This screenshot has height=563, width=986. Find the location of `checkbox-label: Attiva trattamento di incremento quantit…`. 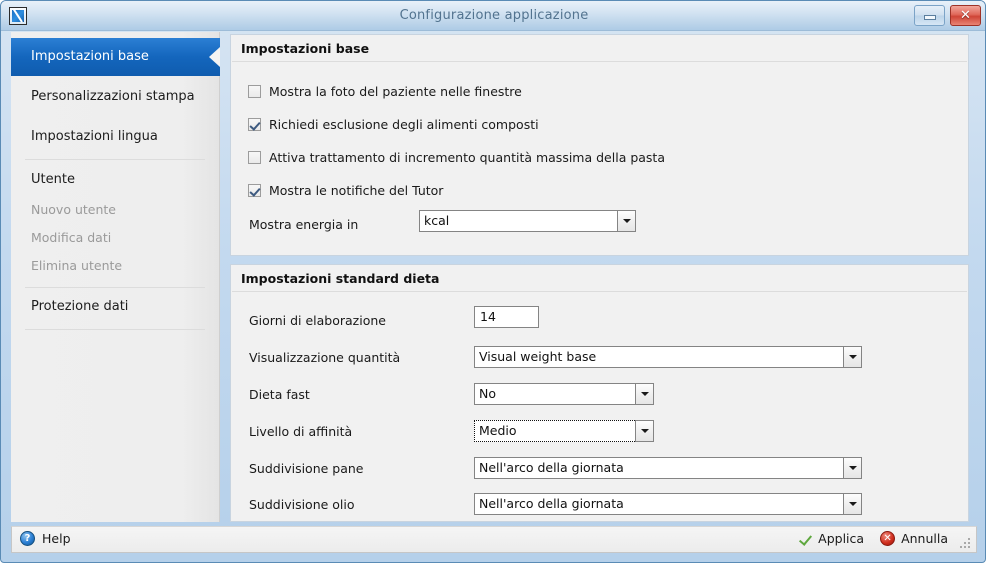

checkbox-label: Attiva trattamento di incremento quantit… is located at coordinates (467, 157).